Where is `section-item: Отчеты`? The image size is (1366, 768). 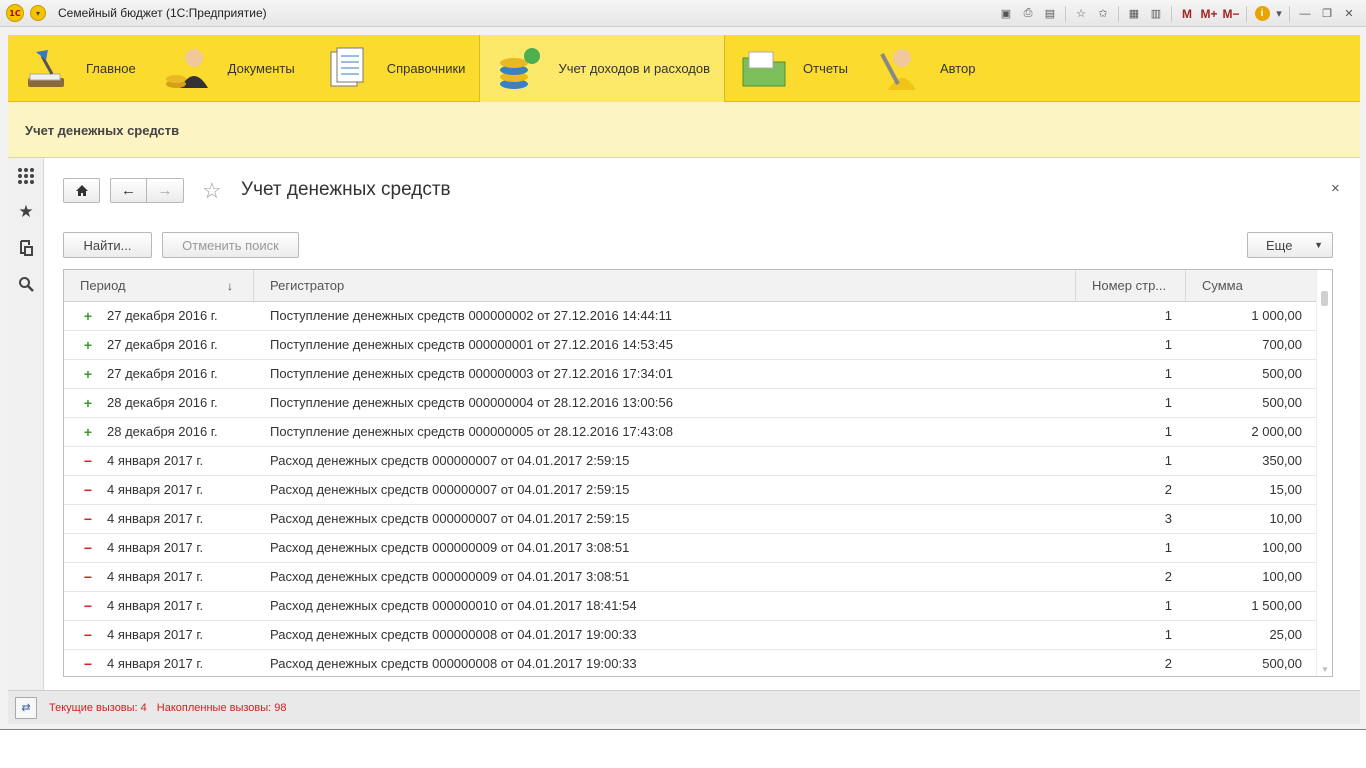 section-item: Отчеты is located at coordinates (793, 68).